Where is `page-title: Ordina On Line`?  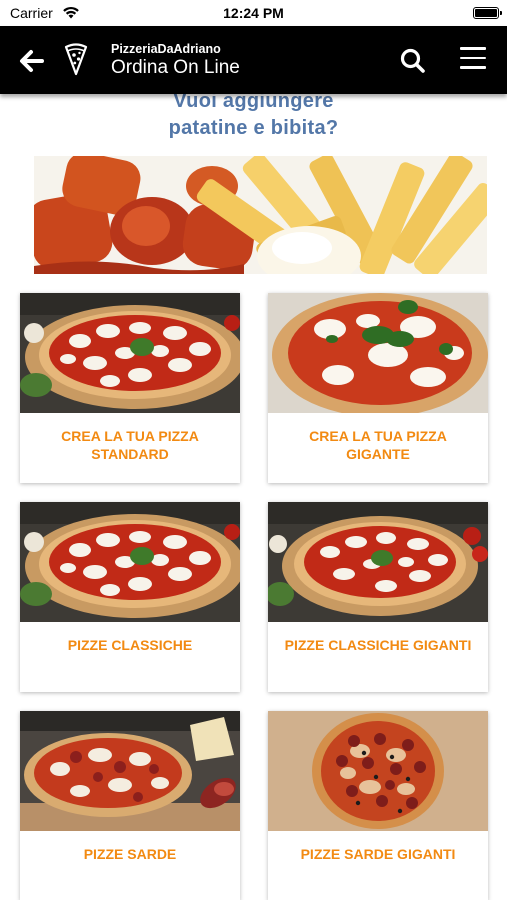 page-title: Ordina On Line is located at coordinates (175, 67).